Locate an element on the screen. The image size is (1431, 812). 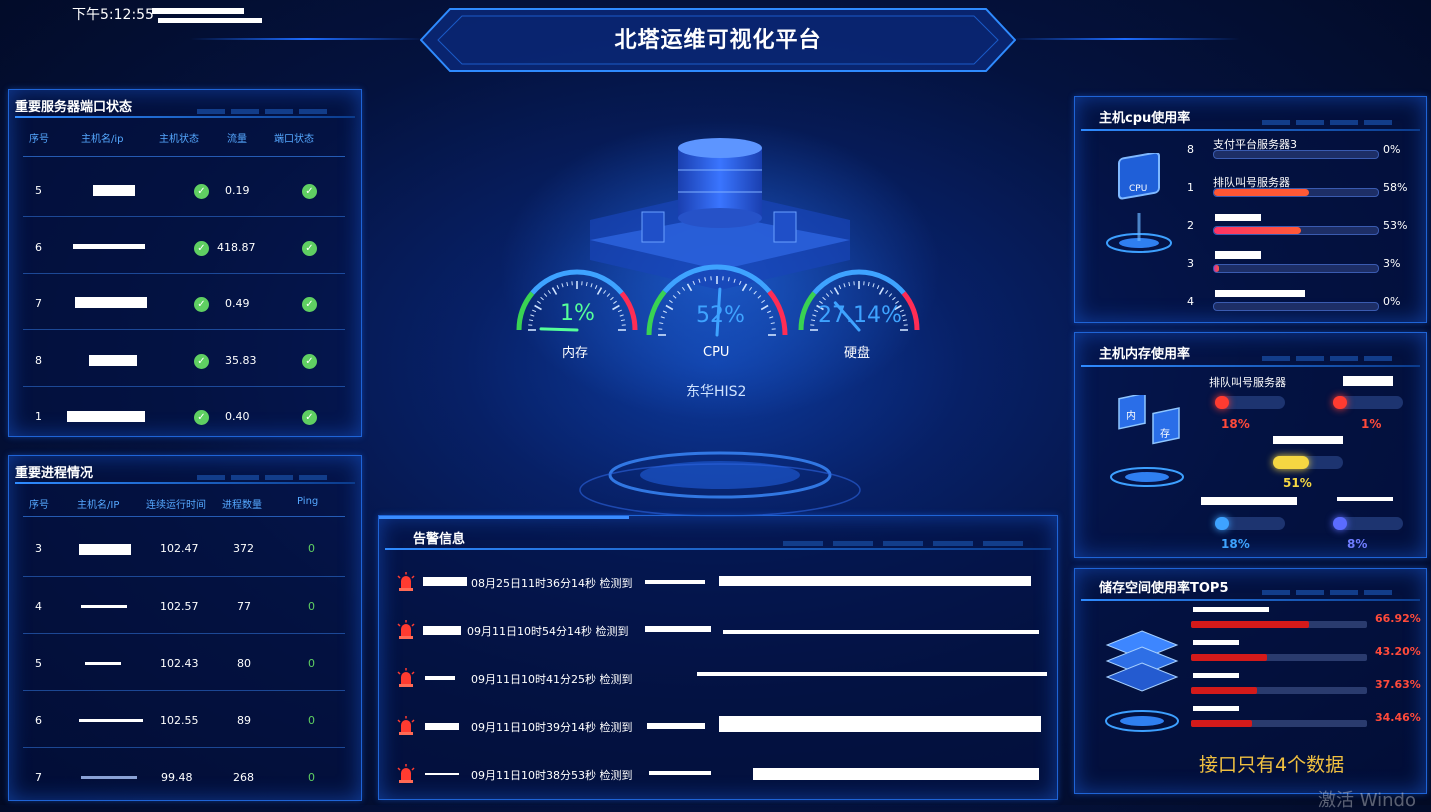
col-index: 序号 is located at coordinates (39, 137).